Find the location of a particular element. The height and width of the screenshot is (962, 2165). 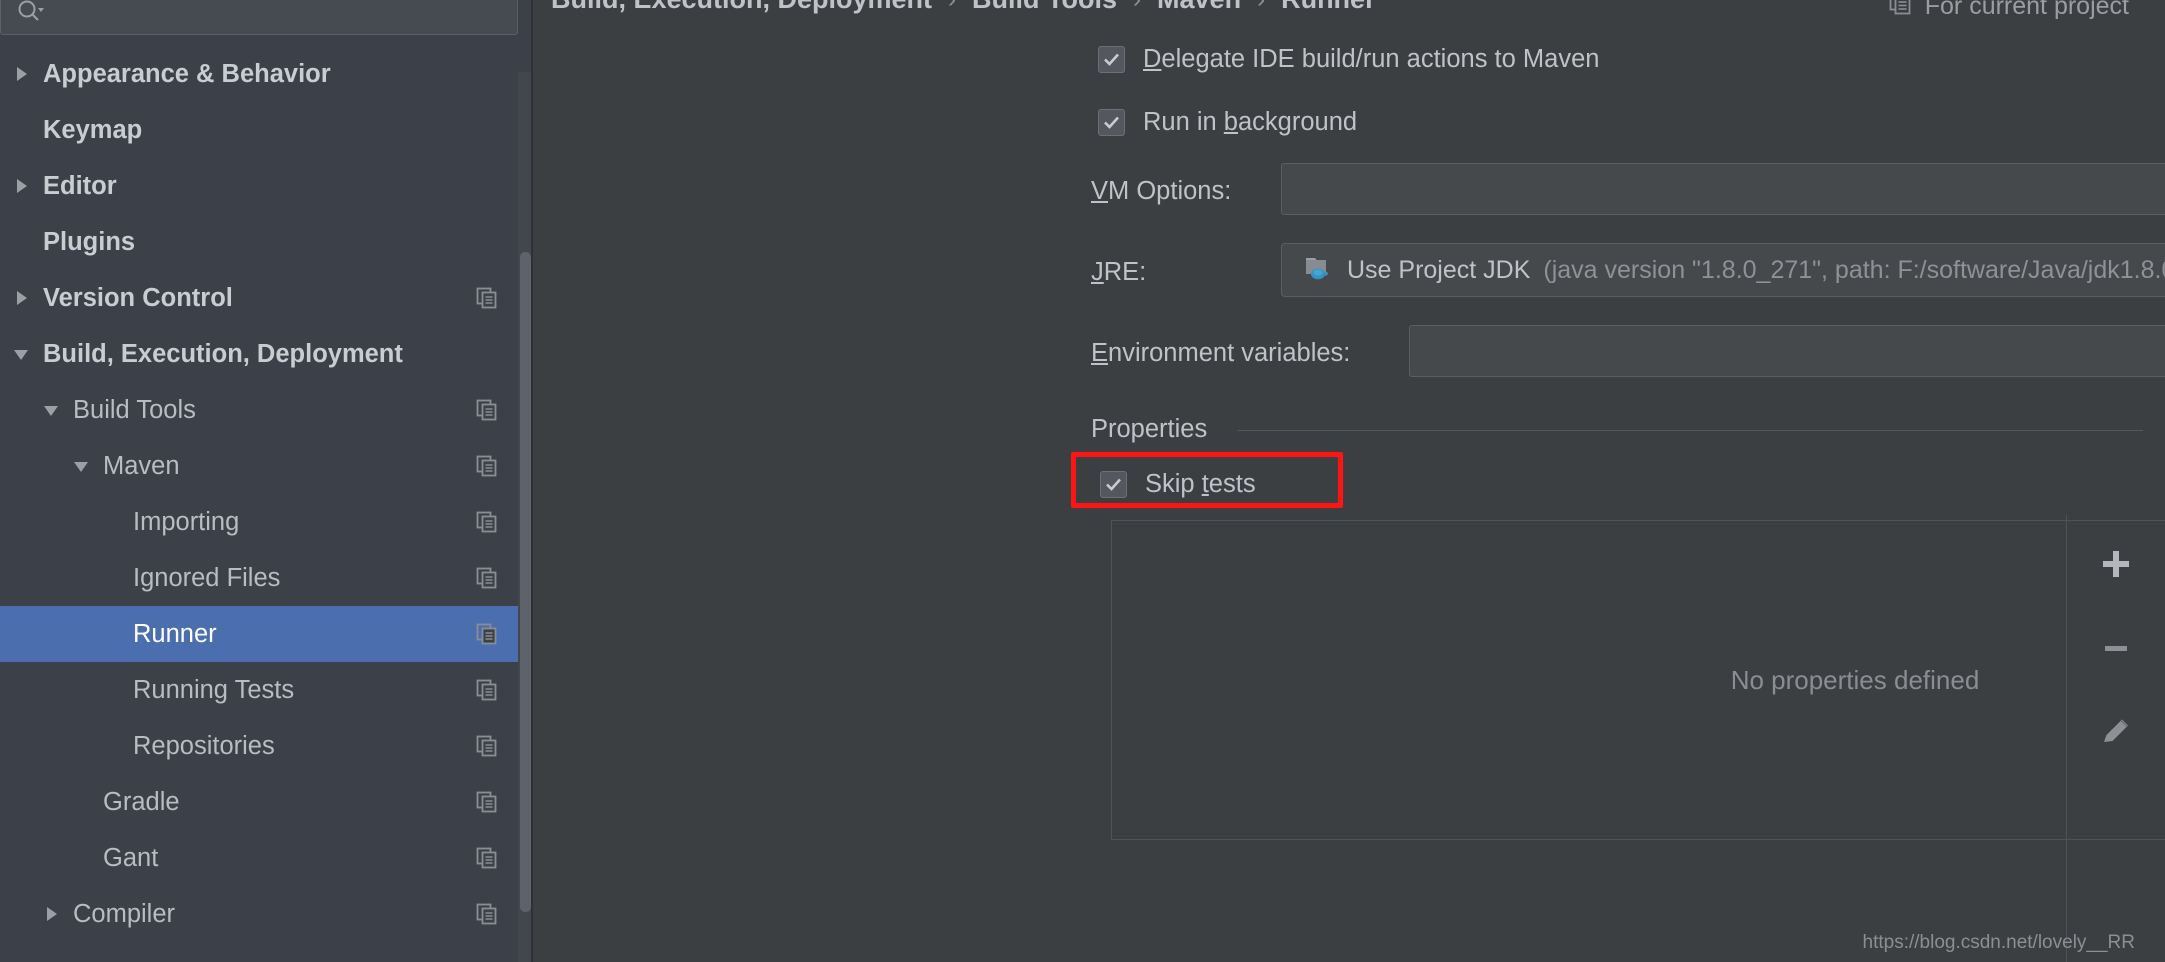

sidebar-item-gant: Gant is located at coordinates (266, 858).